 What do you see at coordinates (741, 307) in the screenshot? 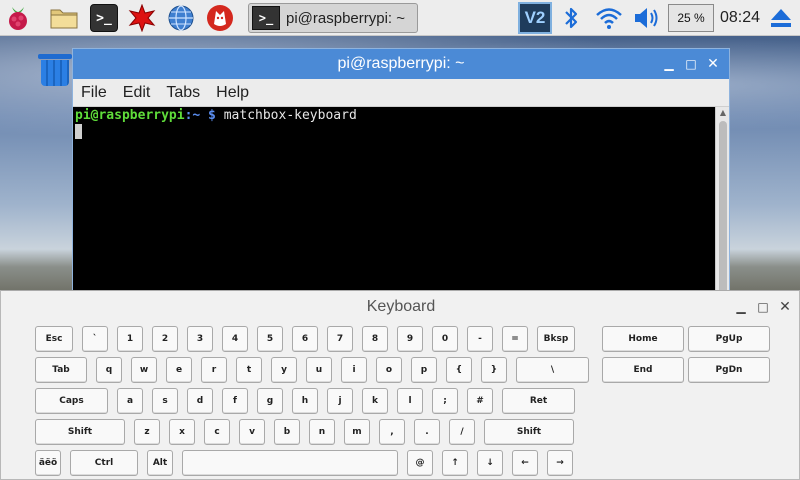
I see `keyboard-minimize-icon: ▁` at bounding box center [741, 307].